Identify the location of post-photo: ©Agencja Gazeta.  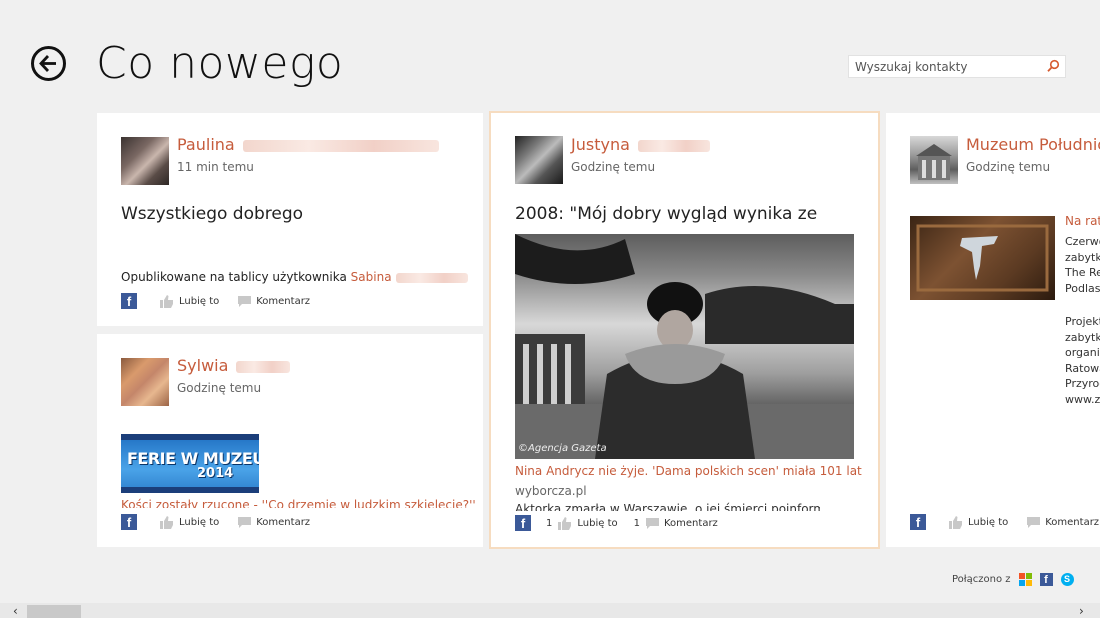
(684, 346).